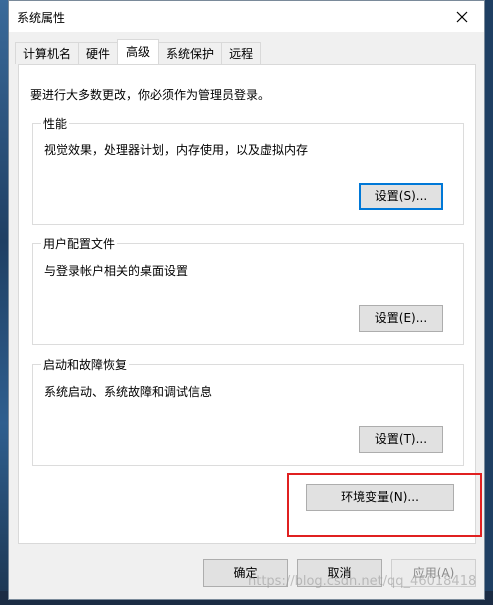  I want to click on tab-strip: 计算机名 硬件 高级 系统保护 远程, so click(138, 51).